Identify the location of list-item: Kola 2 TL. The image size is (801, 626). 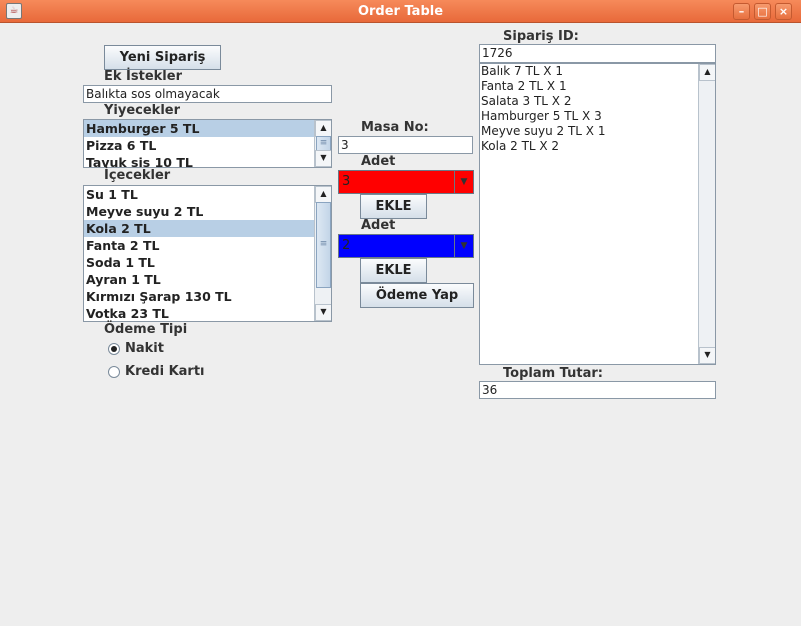
(207, 228).